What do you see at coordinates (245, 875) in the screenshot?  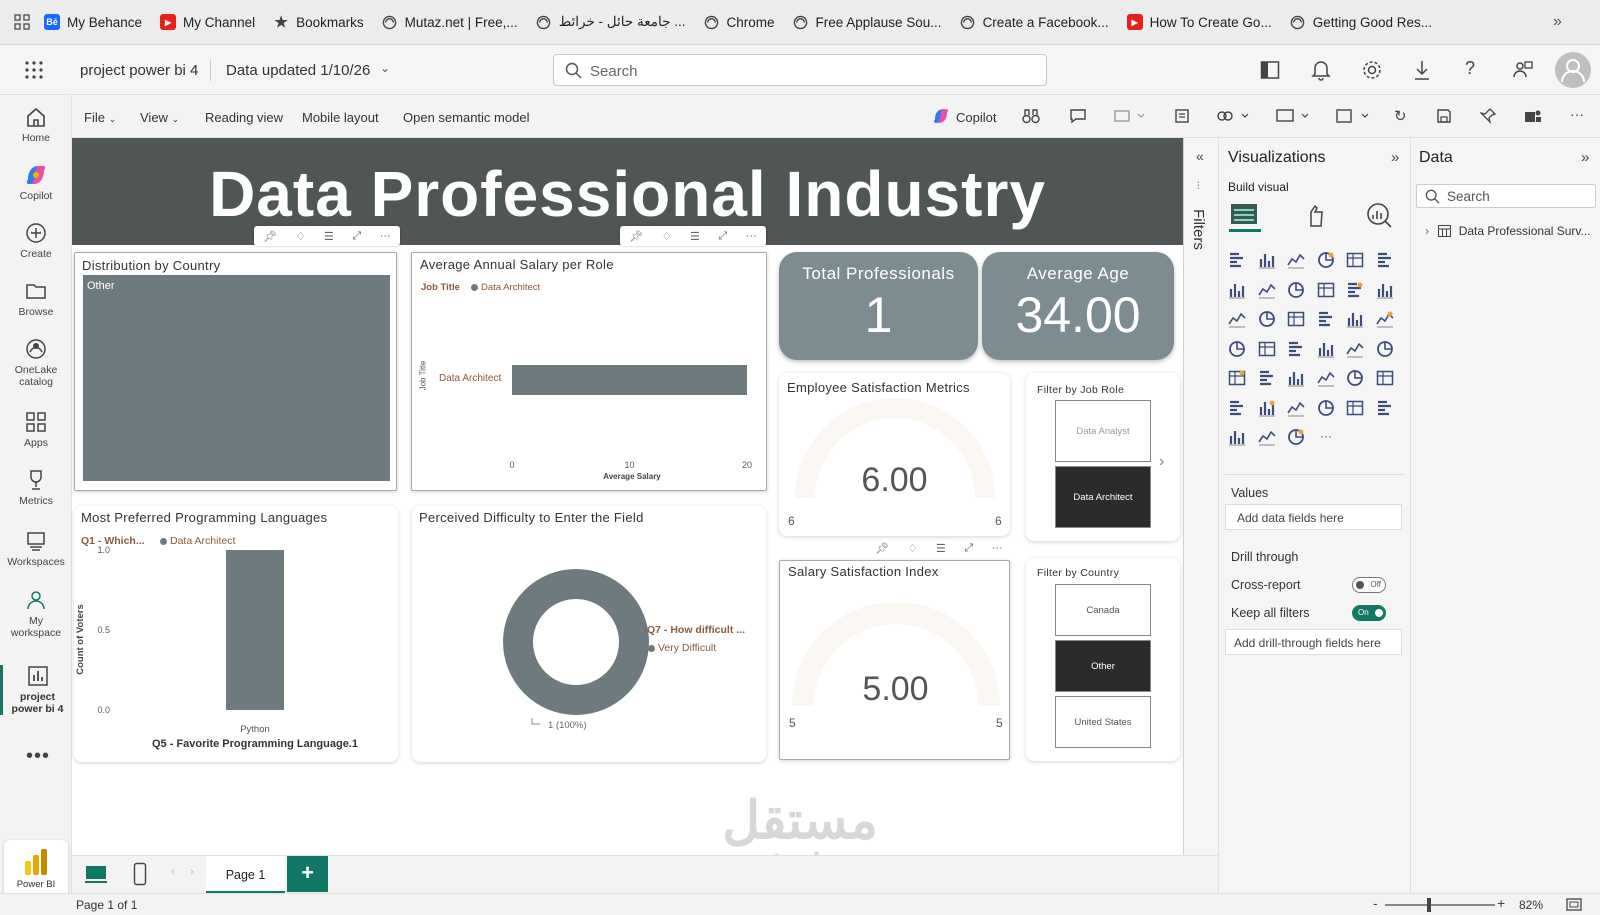 I see `tab-page-1: Page 1` at bounding box center [245, 875].